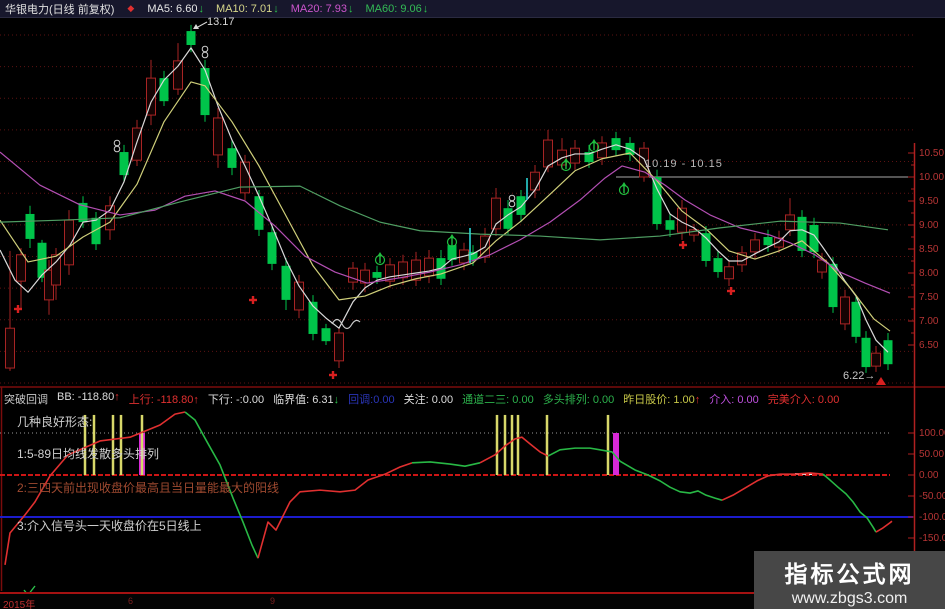  What do you see at coordinates (849, 598) in the screenshot?
I see `watermark-url: www.zbgs3.com` at bounding box center [849, 598].